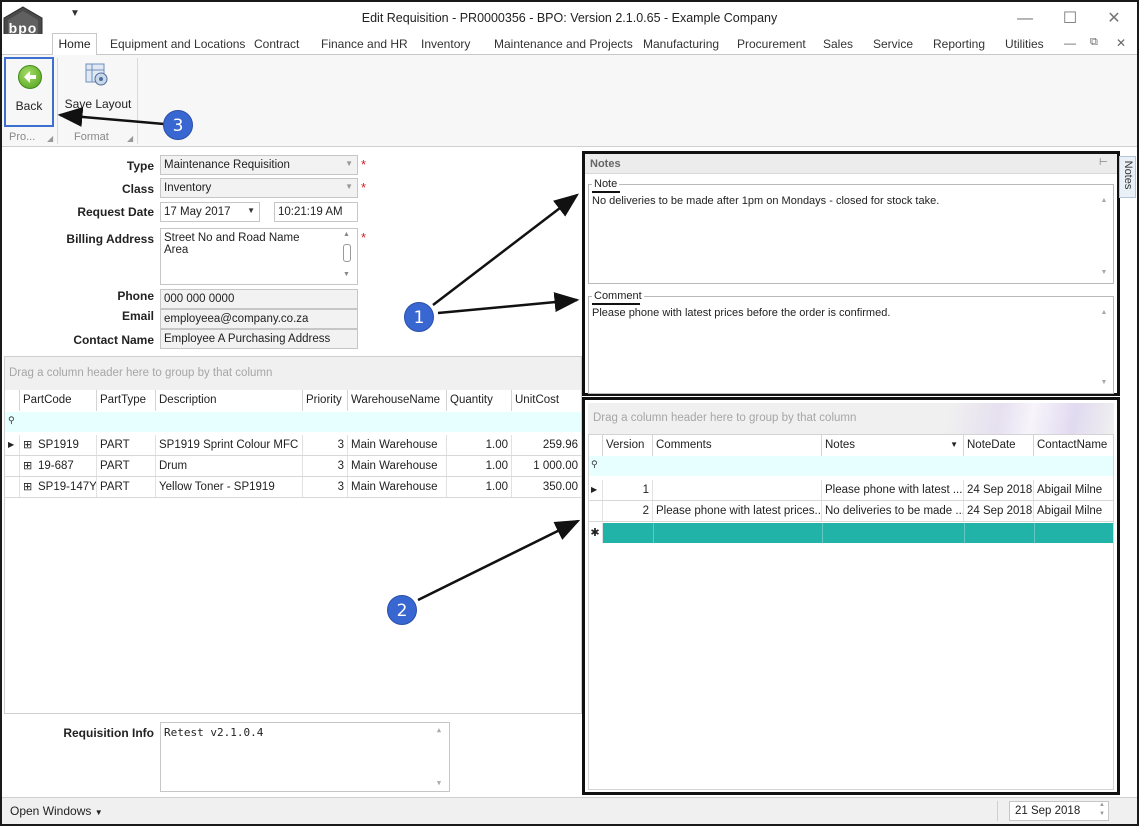 The image size is (1139, 826). I want to click on note-legend: Note, so click(606, 184).